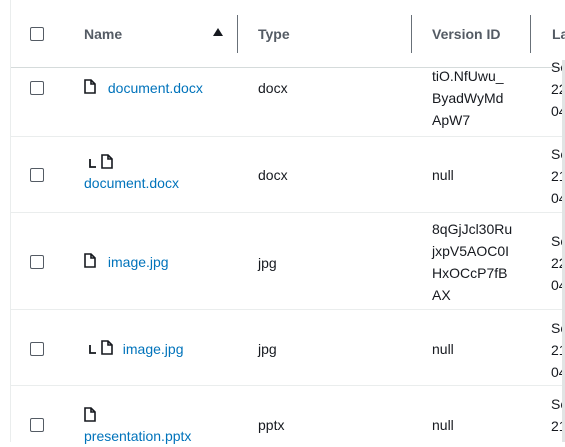 The height and width of the screenshot is (447, 565). Describe the element at coordinates (93, 350) in the screenshot. I see `version-branch-icon` at that location.